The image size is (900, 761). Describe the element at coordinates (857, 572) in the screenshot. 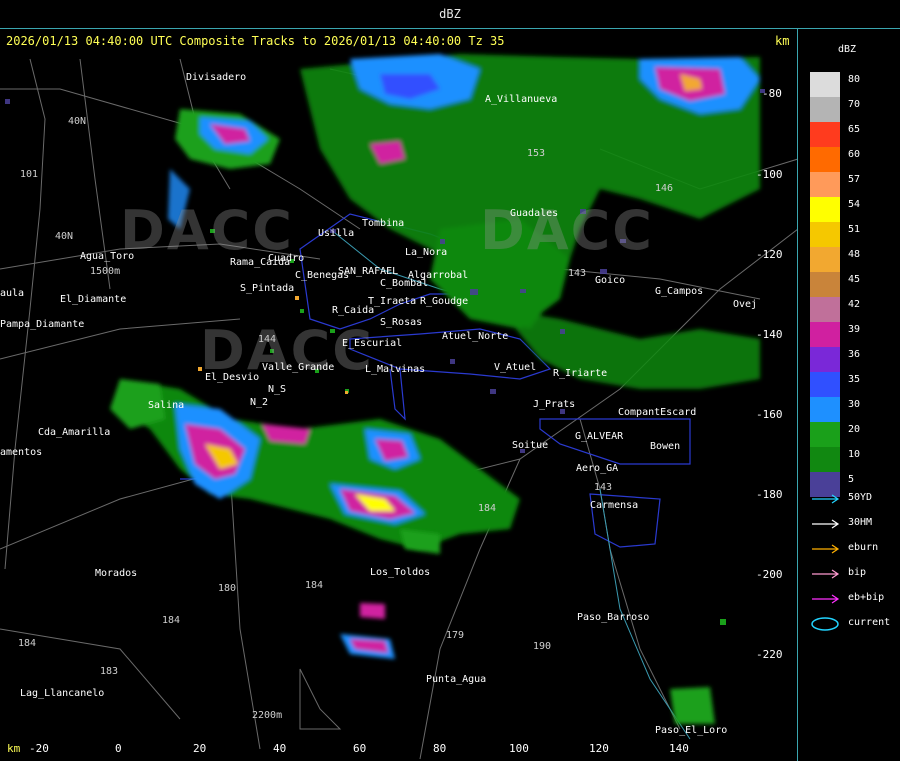

I see `track-legend-label: bip` at that location.